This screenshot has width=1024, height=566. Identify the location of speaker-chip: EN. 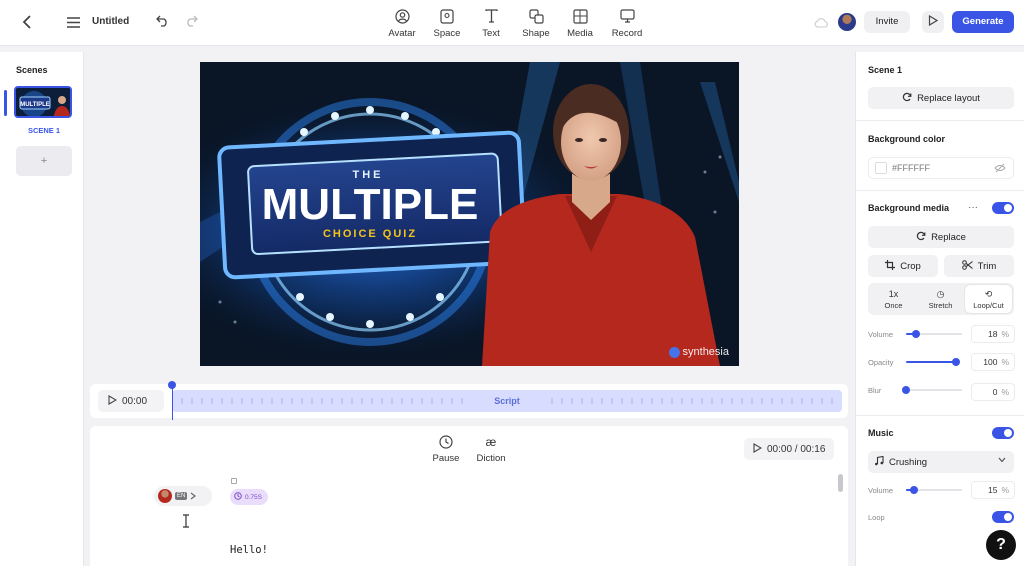
(183, 496).